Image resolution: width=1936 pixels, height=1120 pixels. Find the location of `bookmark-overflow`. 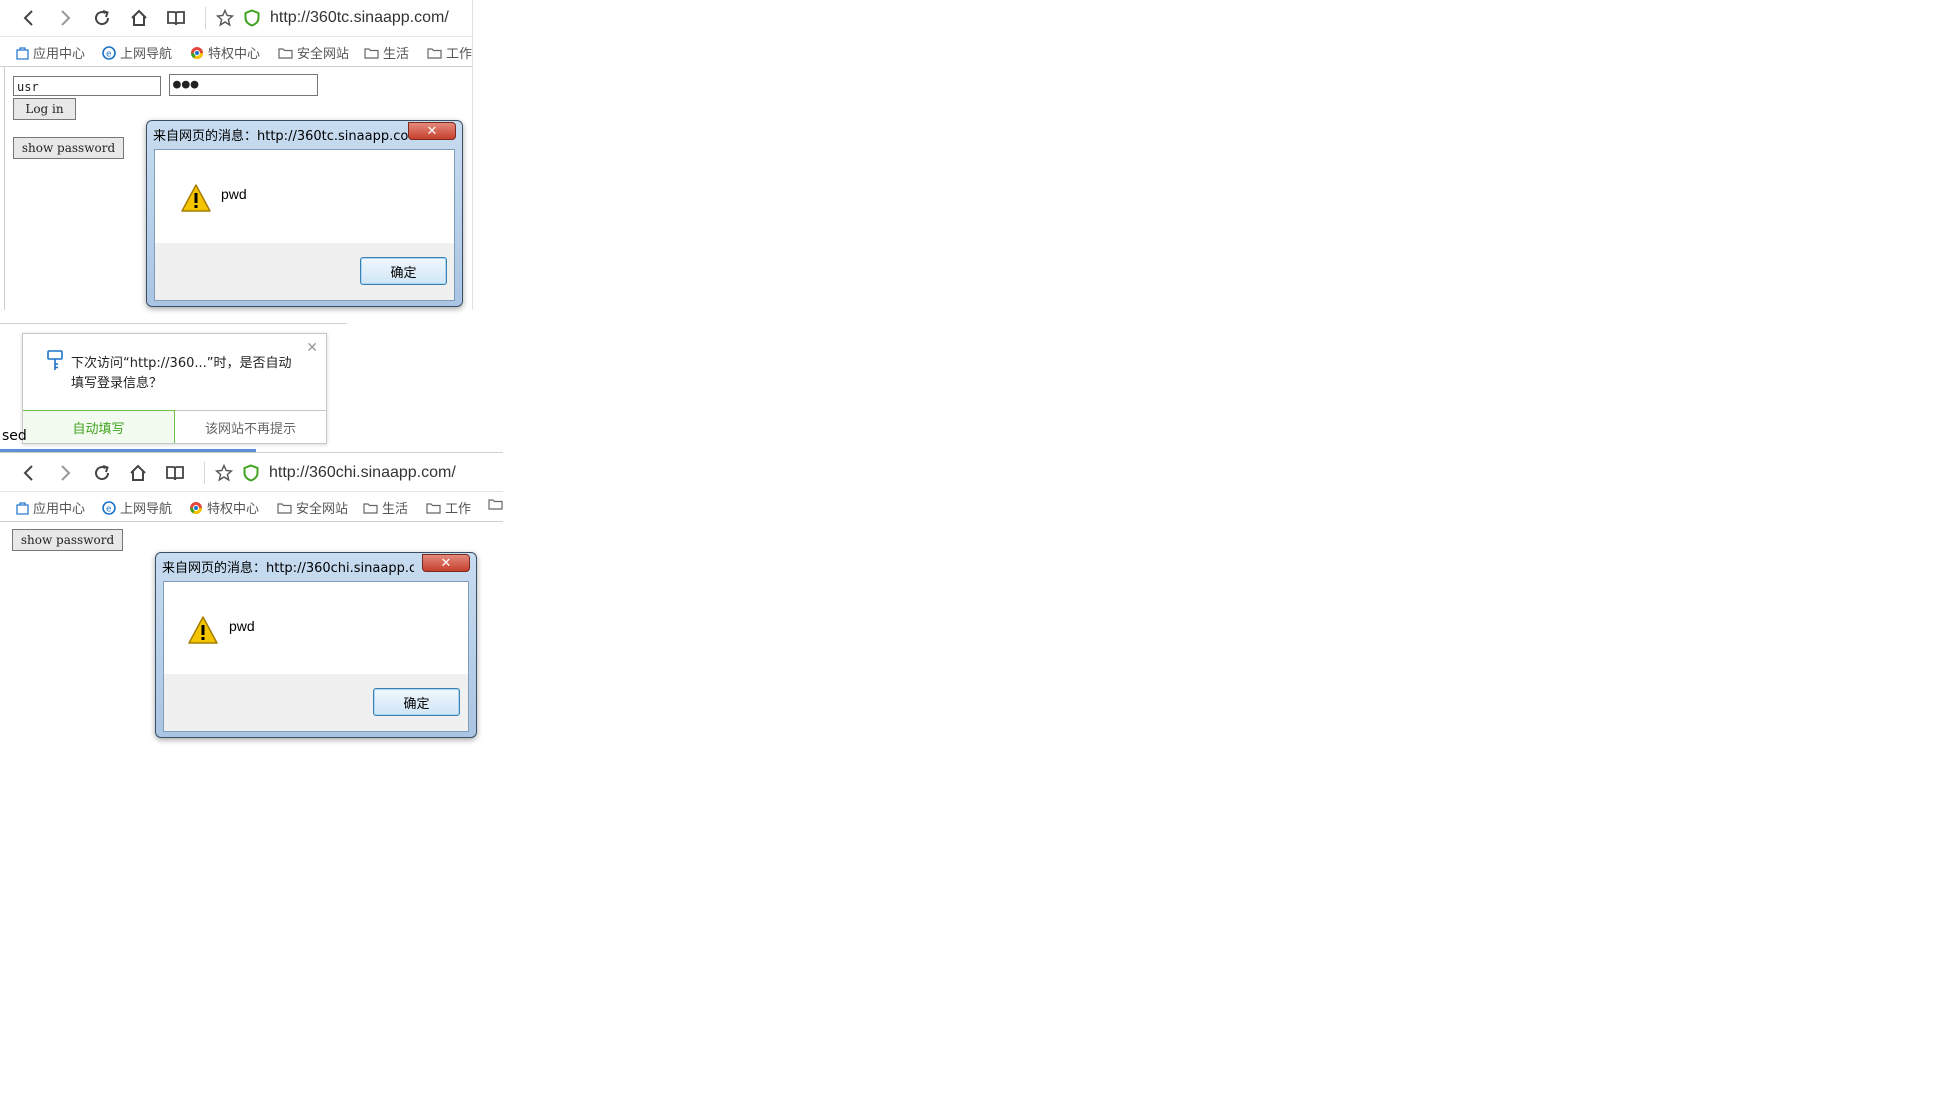

bookmark-overflow is located at coordinates (495, 504).